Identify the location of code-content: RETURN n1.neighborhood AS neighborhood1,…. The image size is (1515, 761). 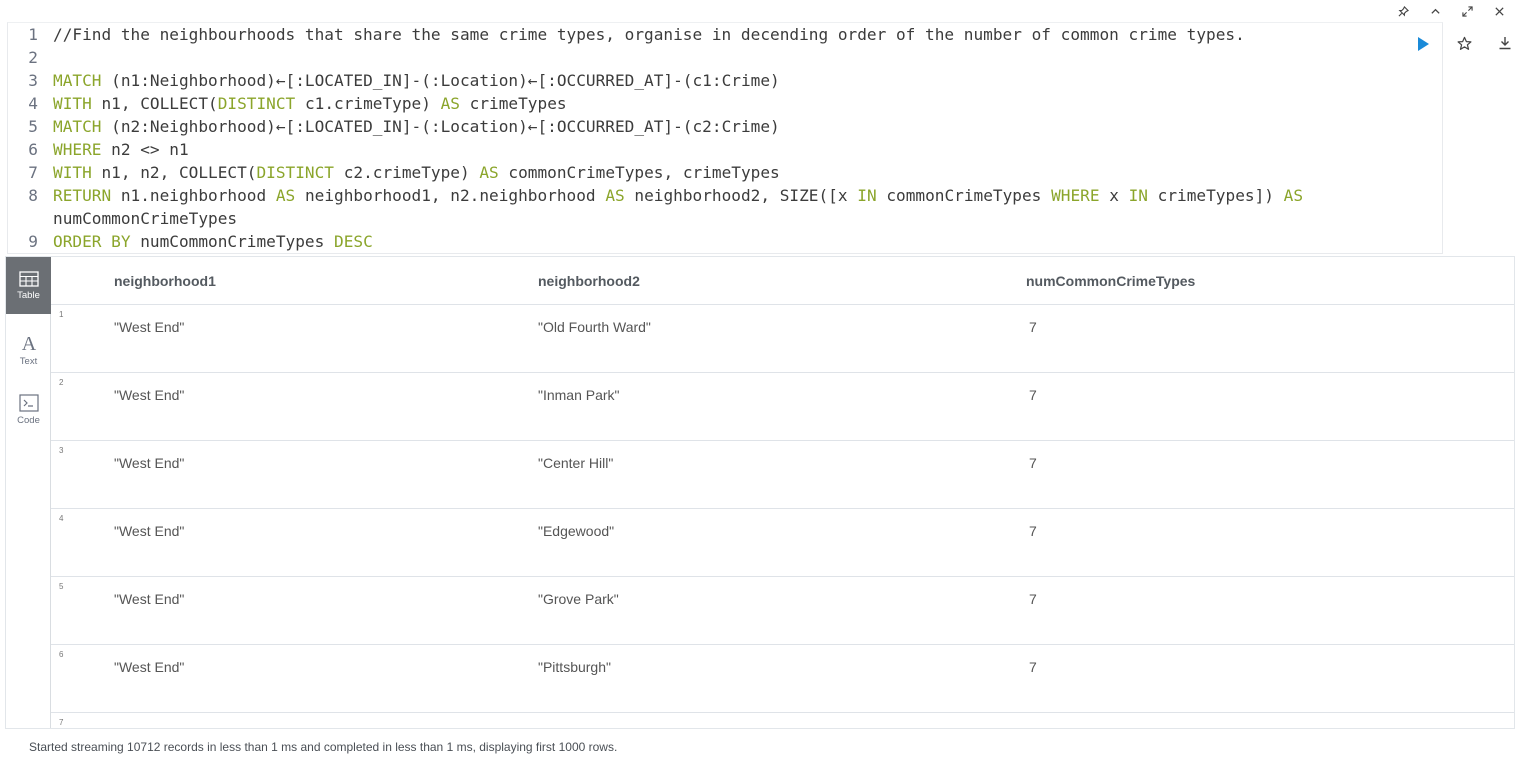
(678, 195).